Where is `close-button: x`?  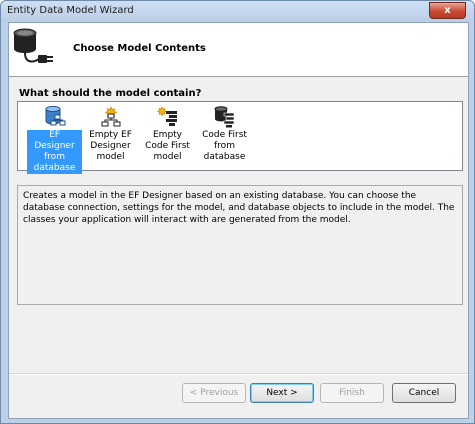 close-button: x is located at coordinates (447, 10).